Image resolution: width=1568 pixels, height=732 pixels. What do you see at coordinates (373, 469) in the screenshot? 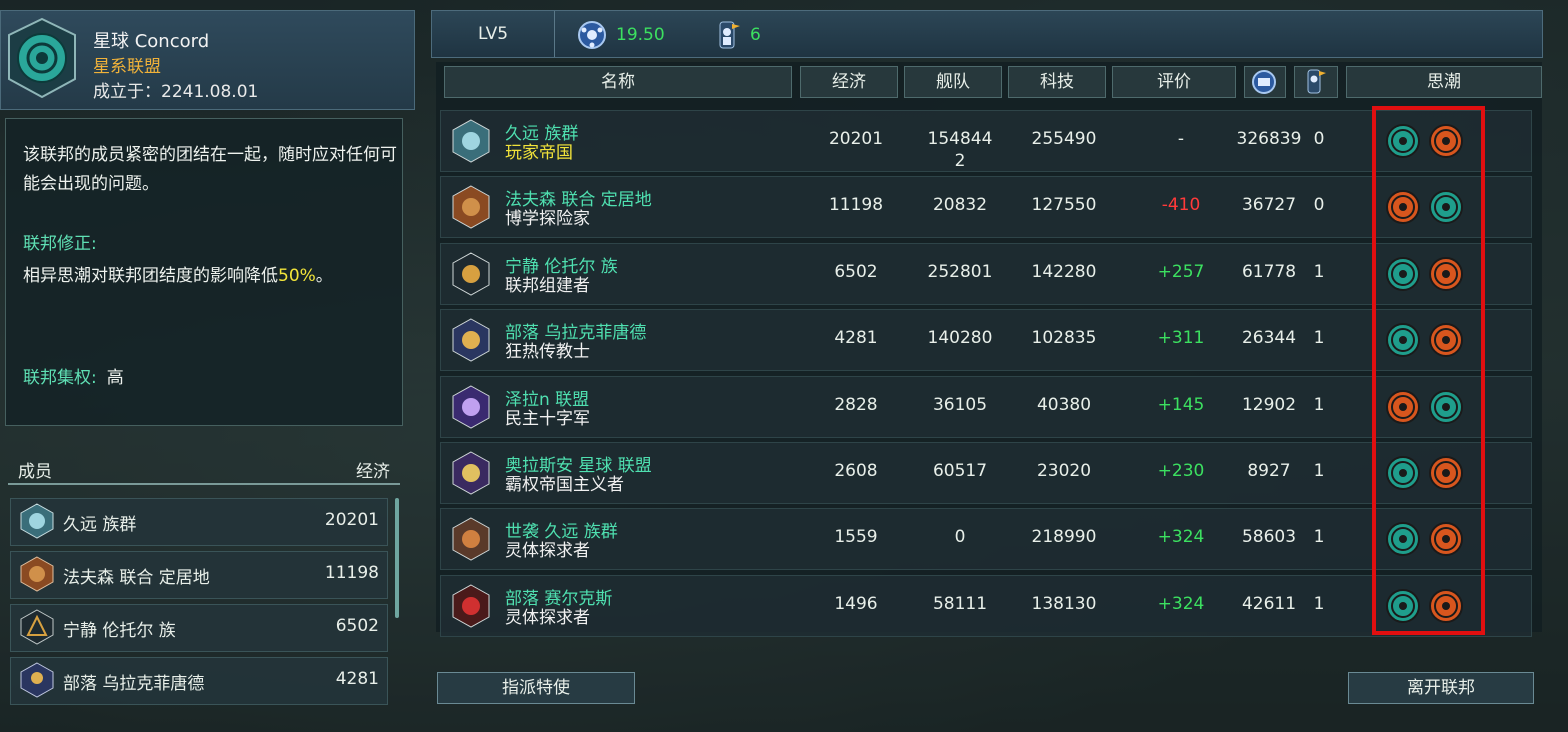
I see `members-col-economy: 经济` at bounding box center [373, 469].